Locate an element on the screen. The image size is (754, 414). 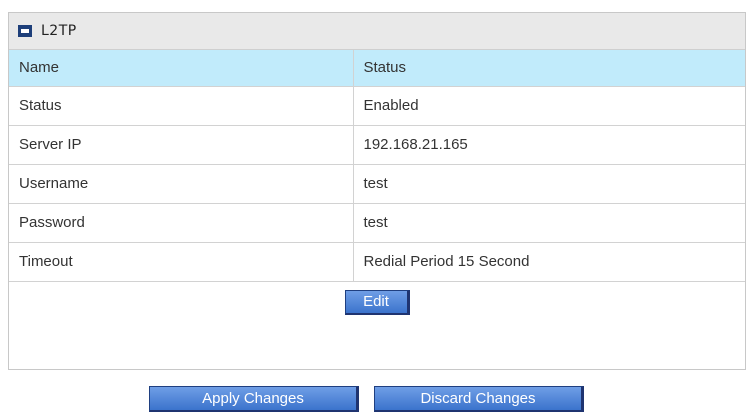
row-label-server-ip: Server IP is located at coordinates (181, 145).